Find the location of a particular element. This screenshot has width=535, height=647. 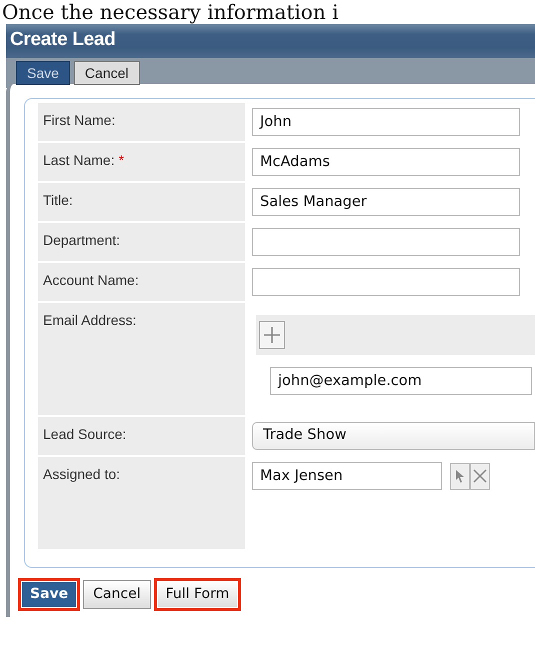

field-label: Last Name: is located at coordinates (79, 160).